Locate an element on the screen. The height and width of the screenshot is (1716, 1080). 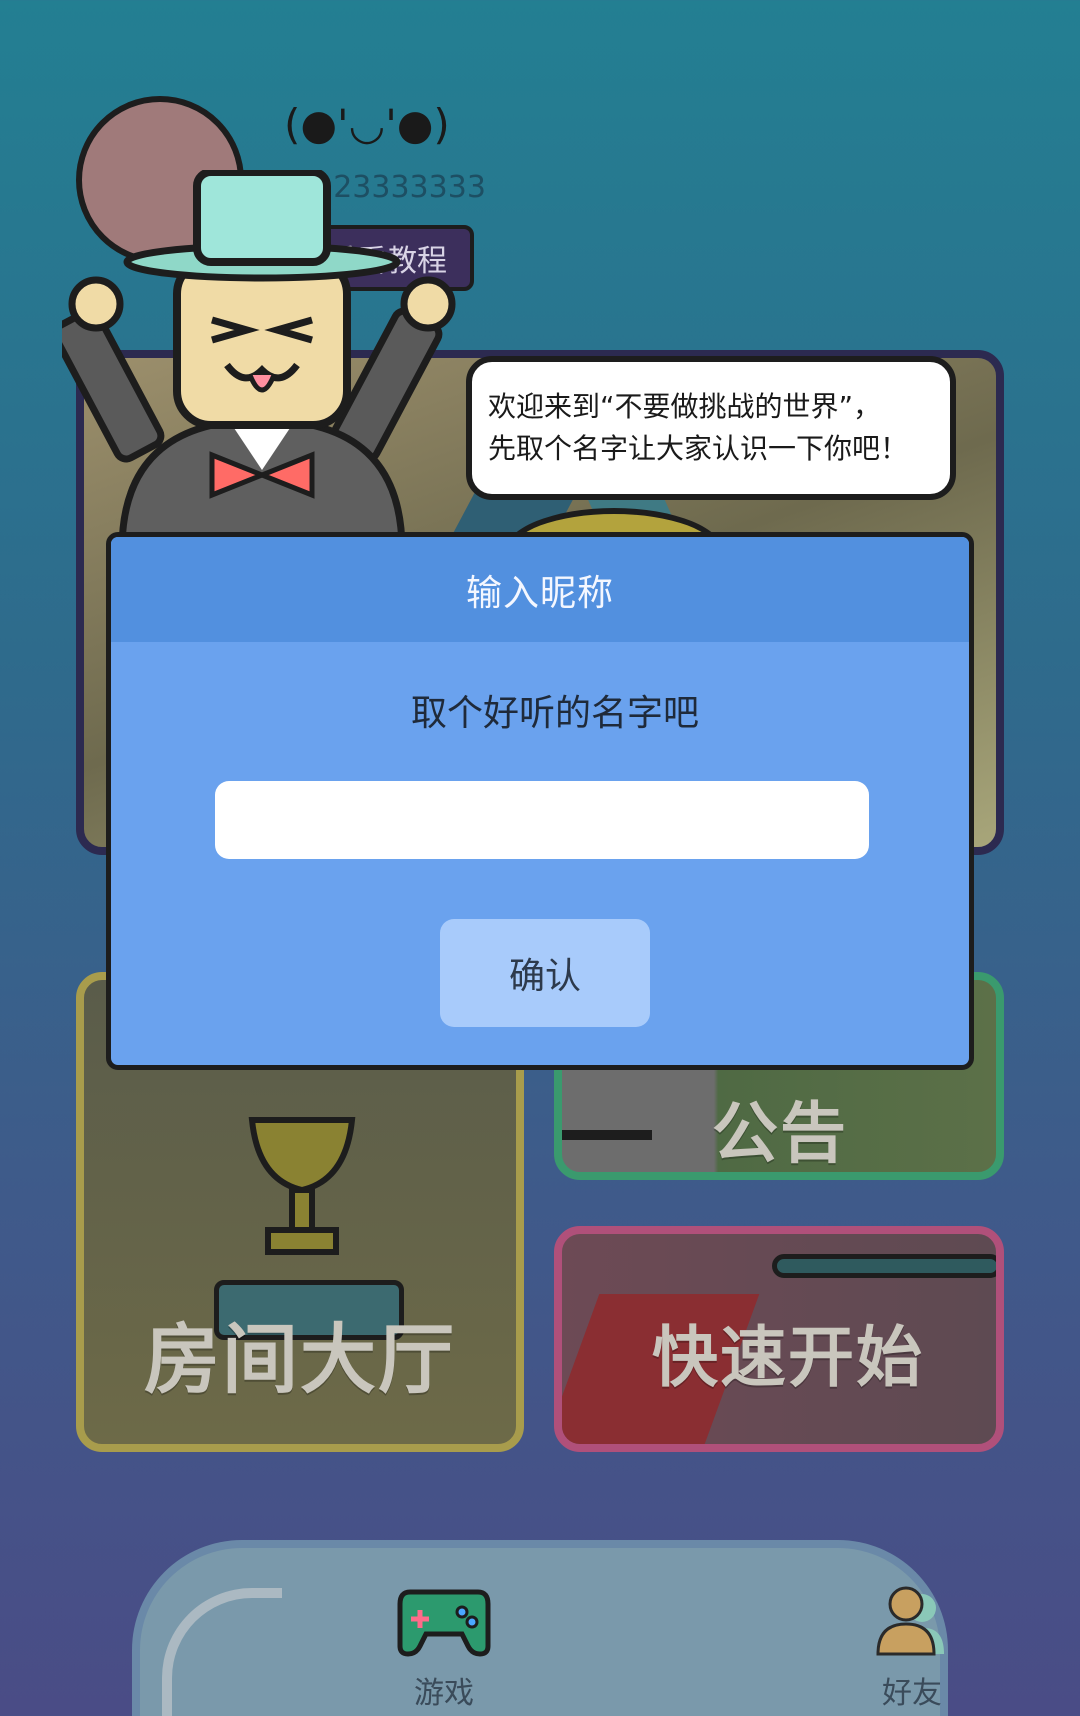
tab-game: 游戏 is located at coordinates (444, 1648).